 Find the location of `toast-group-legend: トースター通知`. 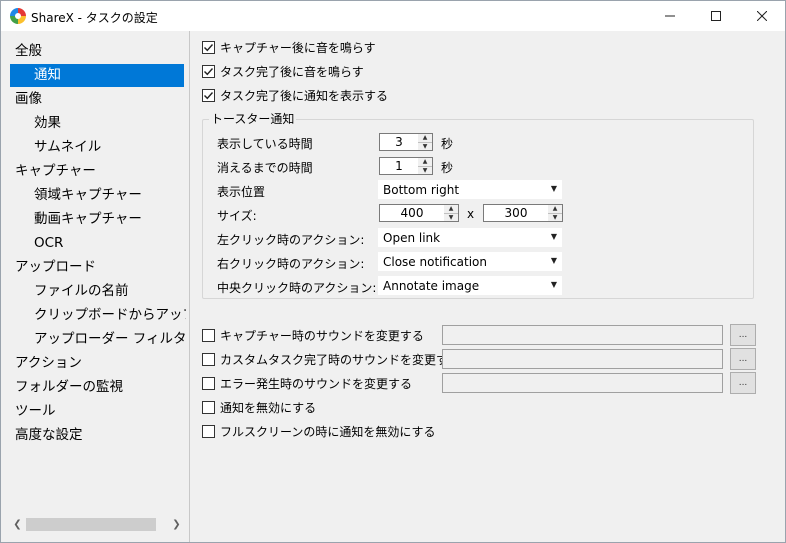

toast-group-legend: トースター通知 is located at coordinates (253, 118).